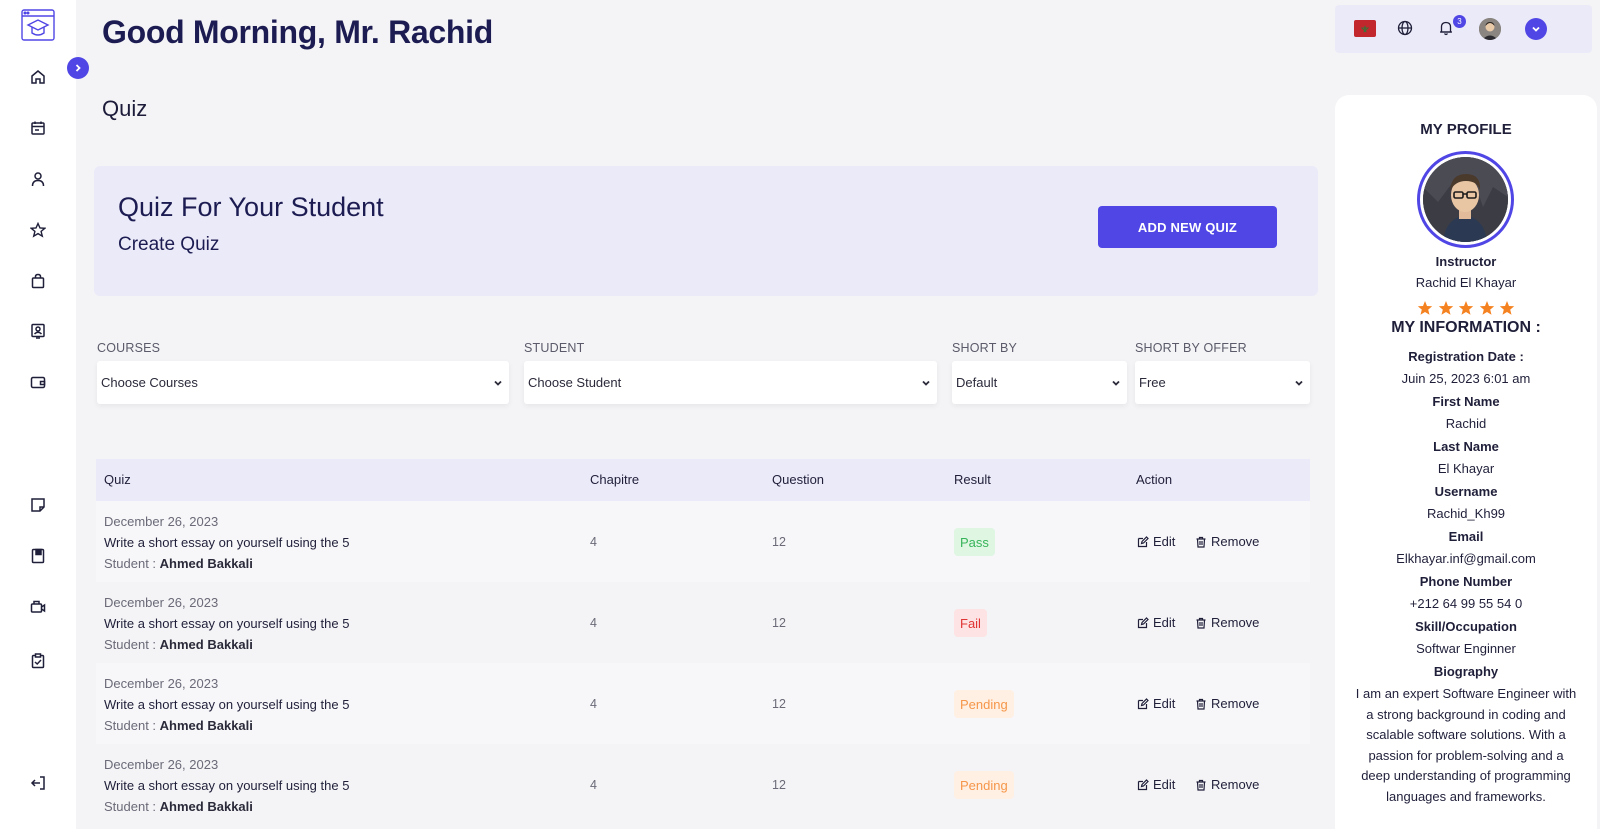  Describe the element at coordinates (1466, 401) in the screenshot. I see `first-name-label: First Name` at that location.